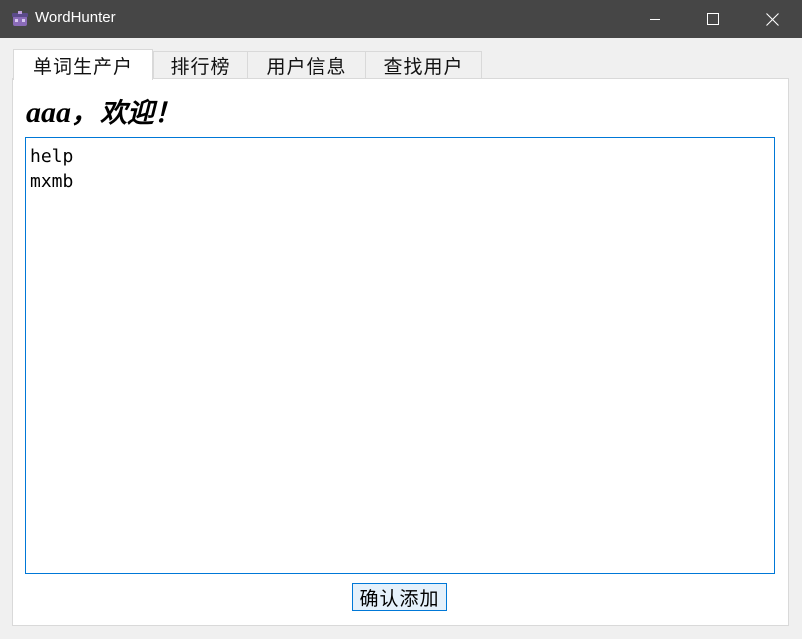 The image size is (802, 639). Describe the element at coordinates (423, 65) in the screenshot. I see `tab-find-user: 查找用户` at that location.